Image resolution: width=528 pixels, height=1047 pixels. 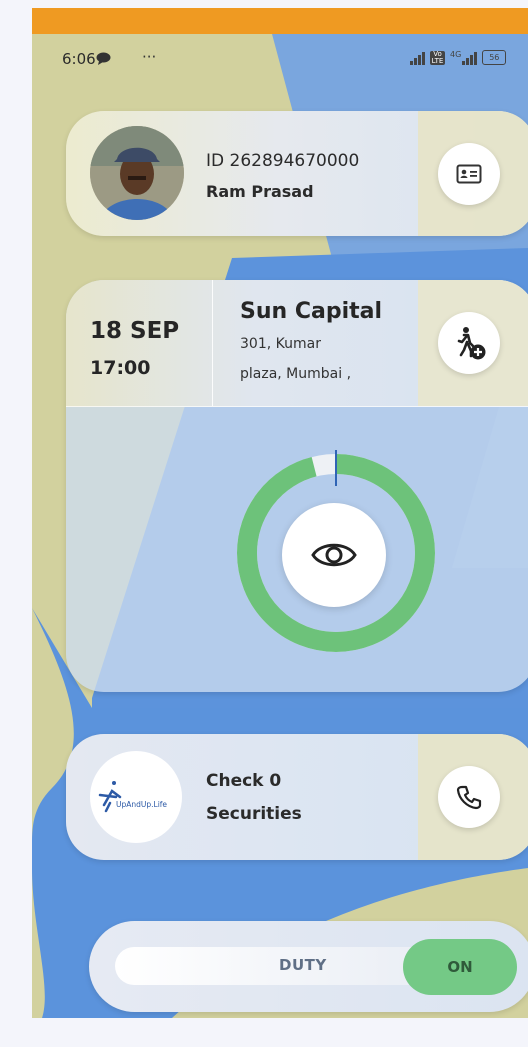 What do you see at coordinates (141, 804) in the screenshot?
I see `logo-text: UpAndUp.Life` at bounding box center [141, 804].